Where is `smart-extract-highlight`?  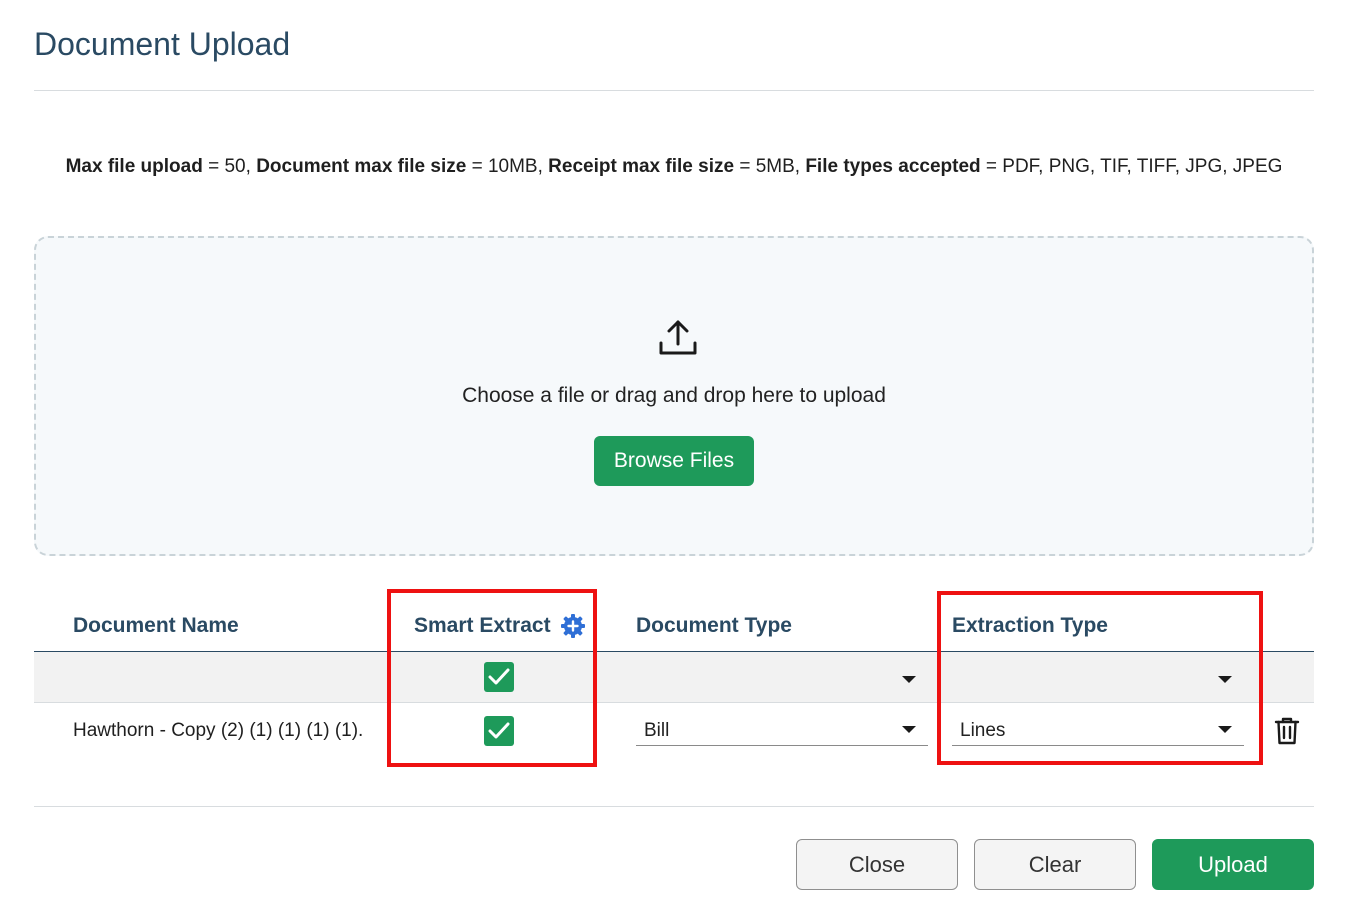
smart-extract-highlight is located at coordinates (492, 678).